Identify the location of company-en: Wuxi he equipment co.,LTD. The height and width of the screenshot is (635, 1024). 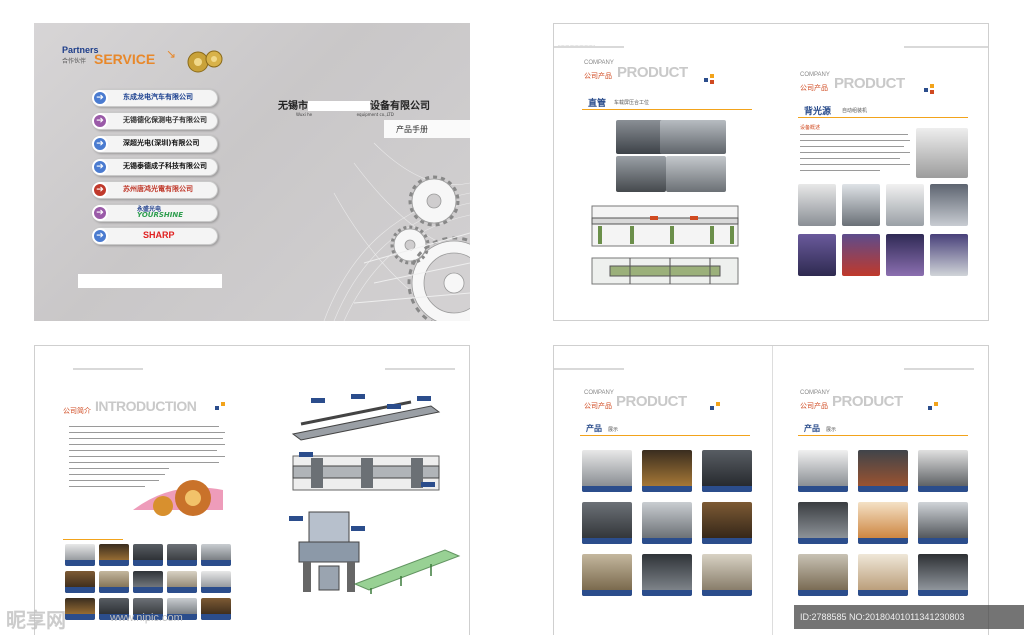
(345, 114).